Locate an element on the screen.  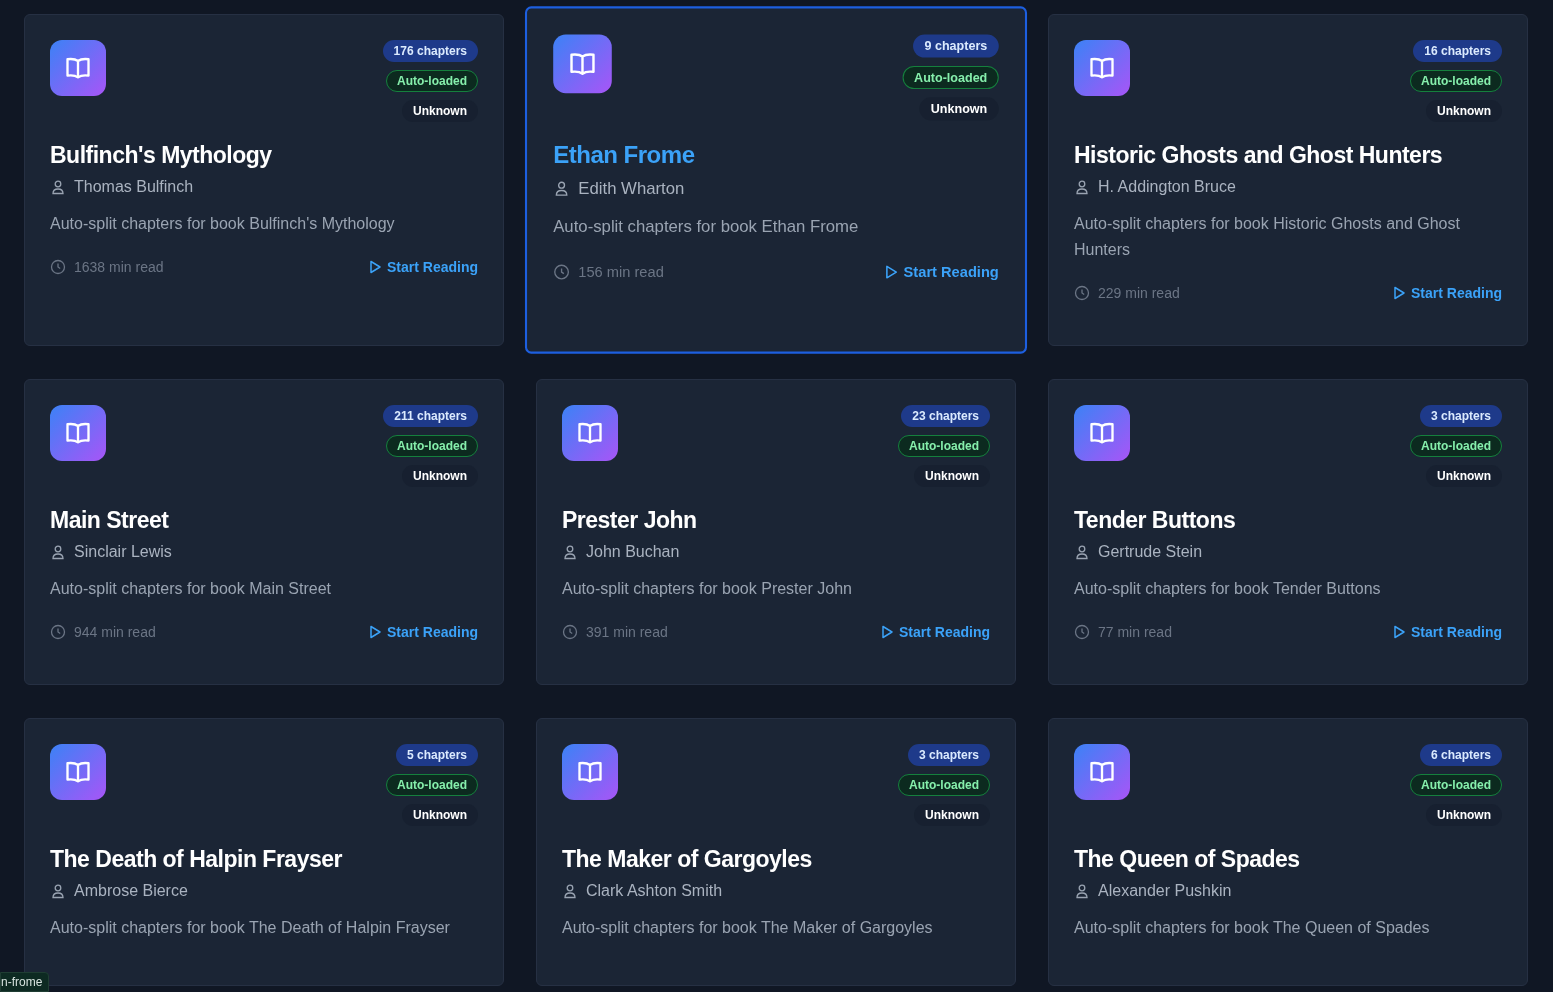
book-card: 3 chapters Auto-loaded Unknown Tender Buttons Gertrude Stein Auto-split chapters for book Tender Buttons 77 min read Start Reading is located at coordinates (1288, 532).